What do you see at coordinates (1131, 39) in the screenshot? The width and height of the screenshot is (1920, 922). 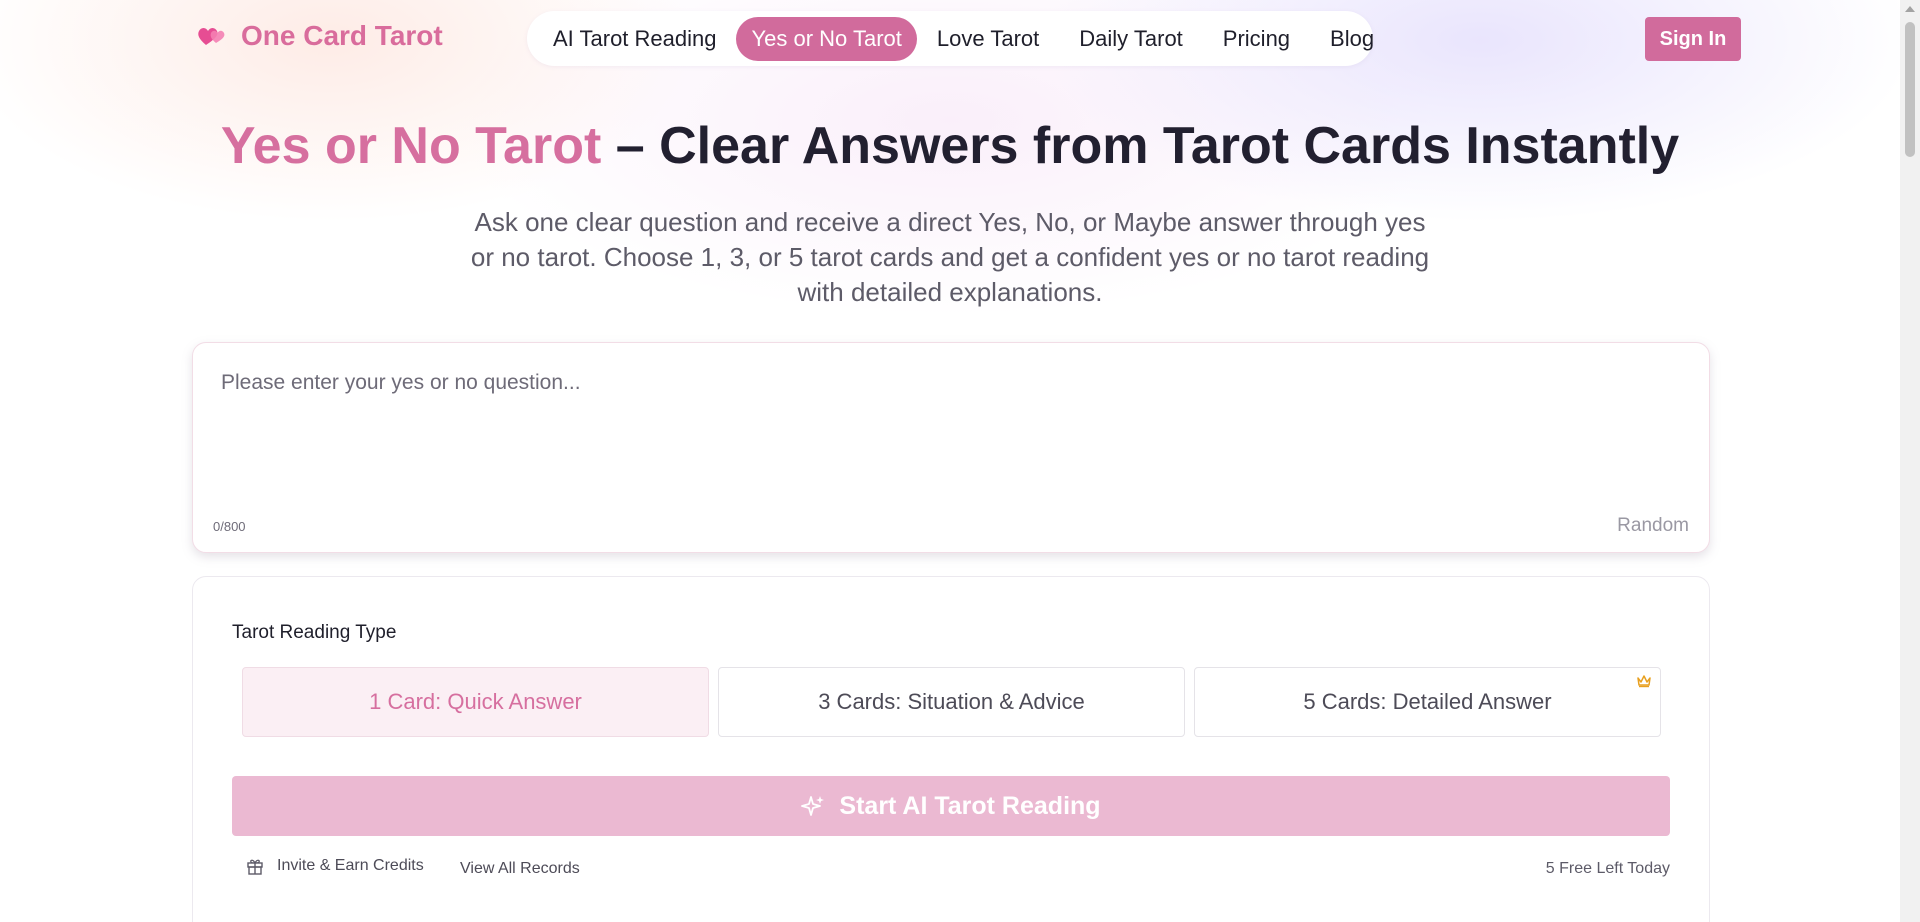 I see `nav-daily-tarot: Daily Tarot` at bounding box center [1131, 39].